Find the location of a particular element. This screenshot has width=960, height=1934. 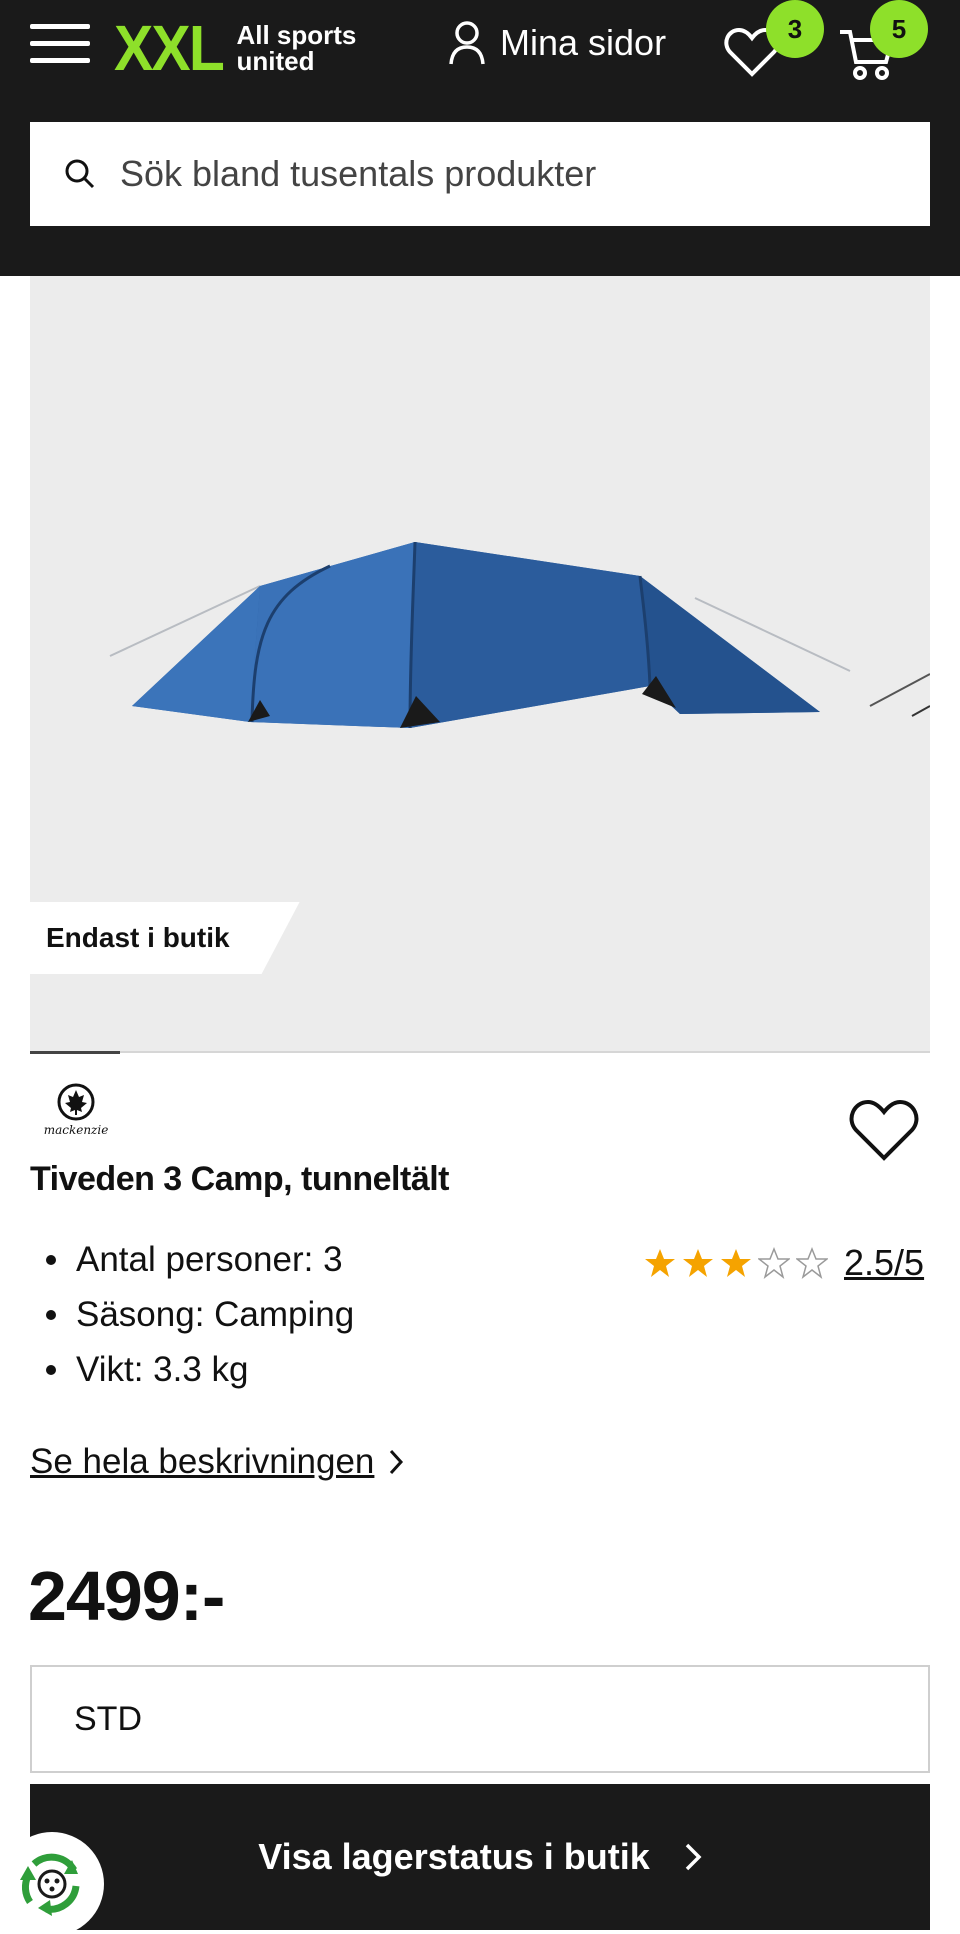

rating: 2.5/5 is located at coordinates (784, 1263).